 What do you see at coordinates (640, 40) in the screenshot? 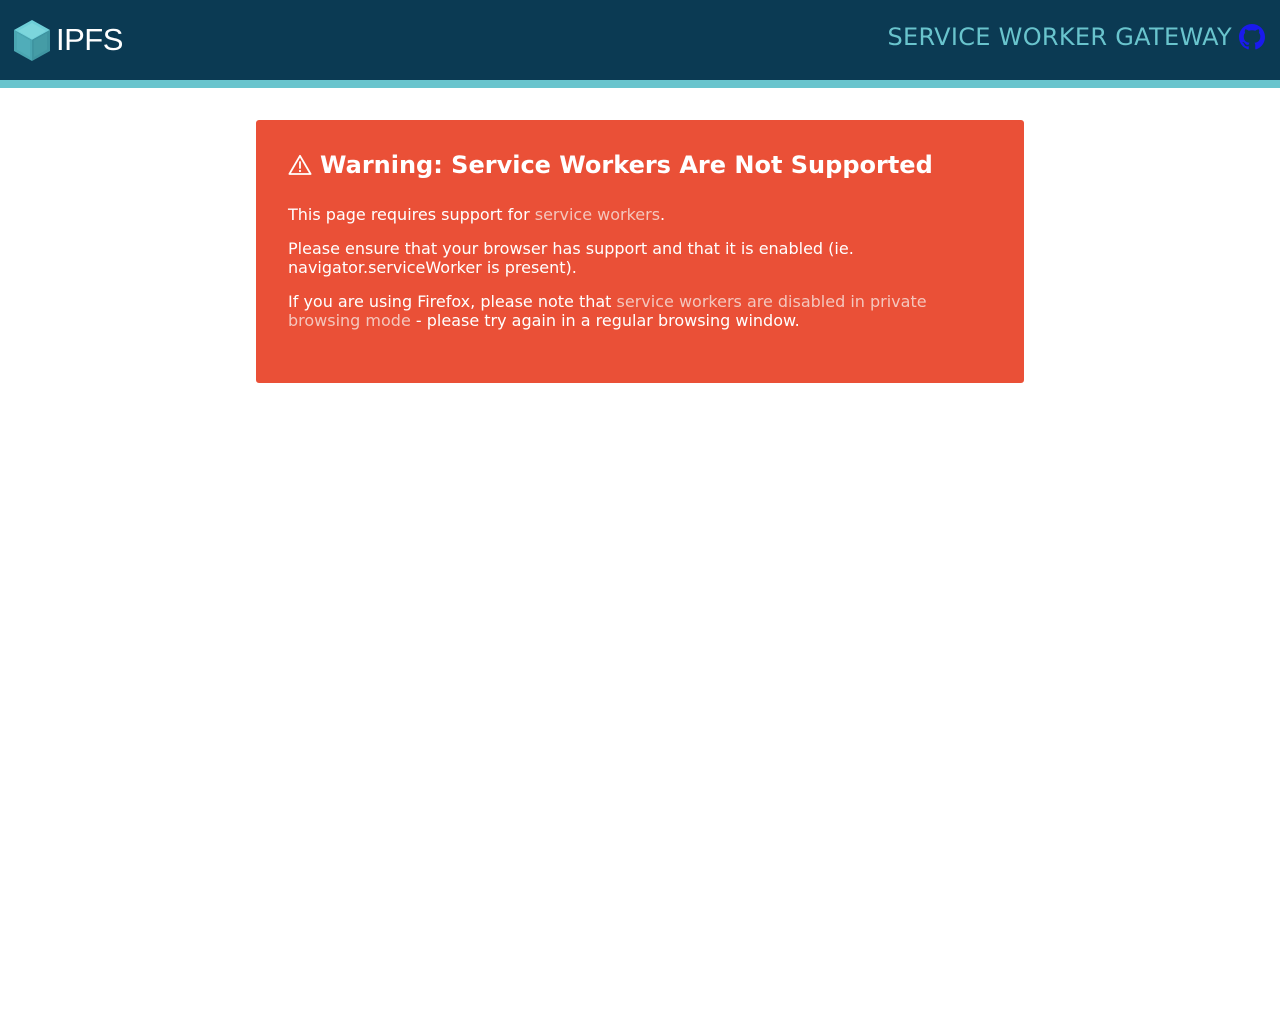
I see `top-header: IPFS SERVICE WORKER GATEWAY` at bounding box center [640, 40].